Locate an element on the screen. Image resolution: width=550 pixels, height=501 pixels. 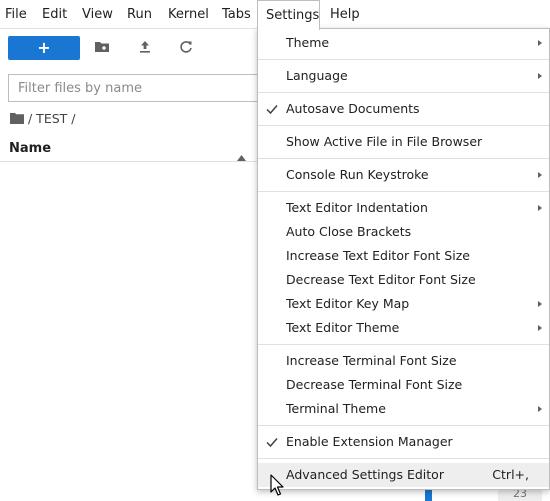
menu-item-label: Decrease Terminal Font Size is located at coordinates (374, 384).